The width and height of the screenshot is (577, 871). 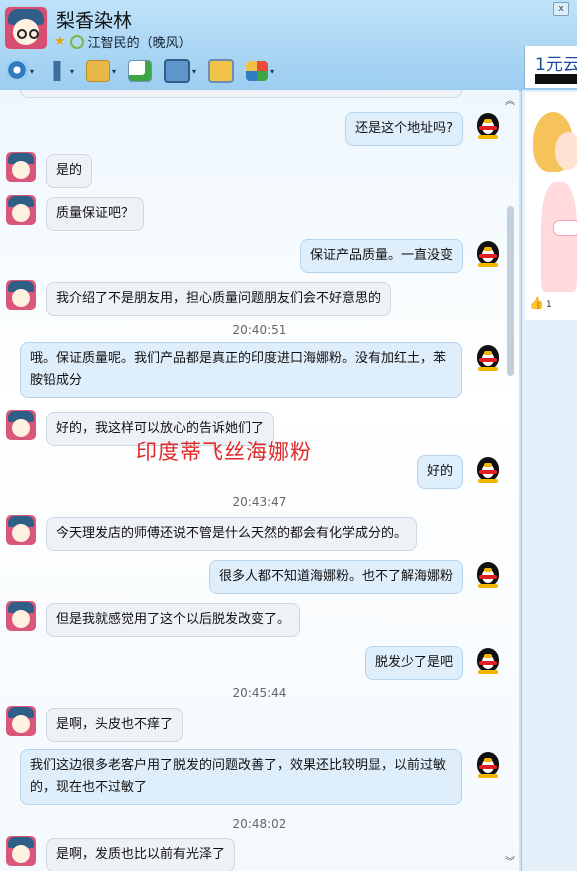 I want to click on remote-desktop-icon, so click(x=177, y=71).